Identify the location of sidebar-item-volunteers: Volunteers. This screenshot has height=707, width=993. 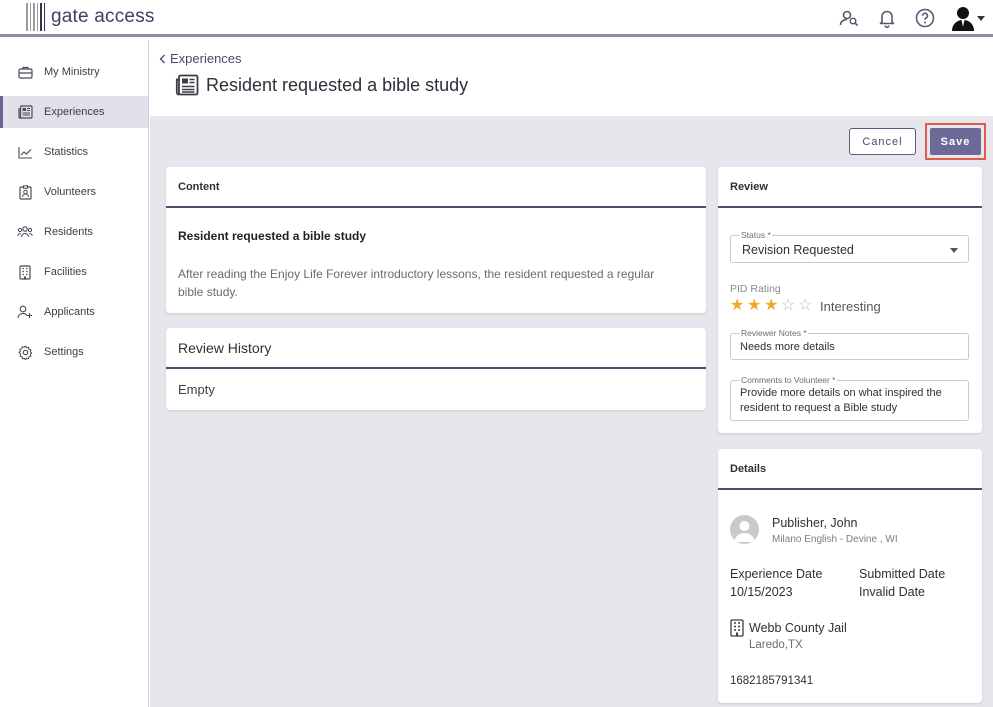
(74, 192).